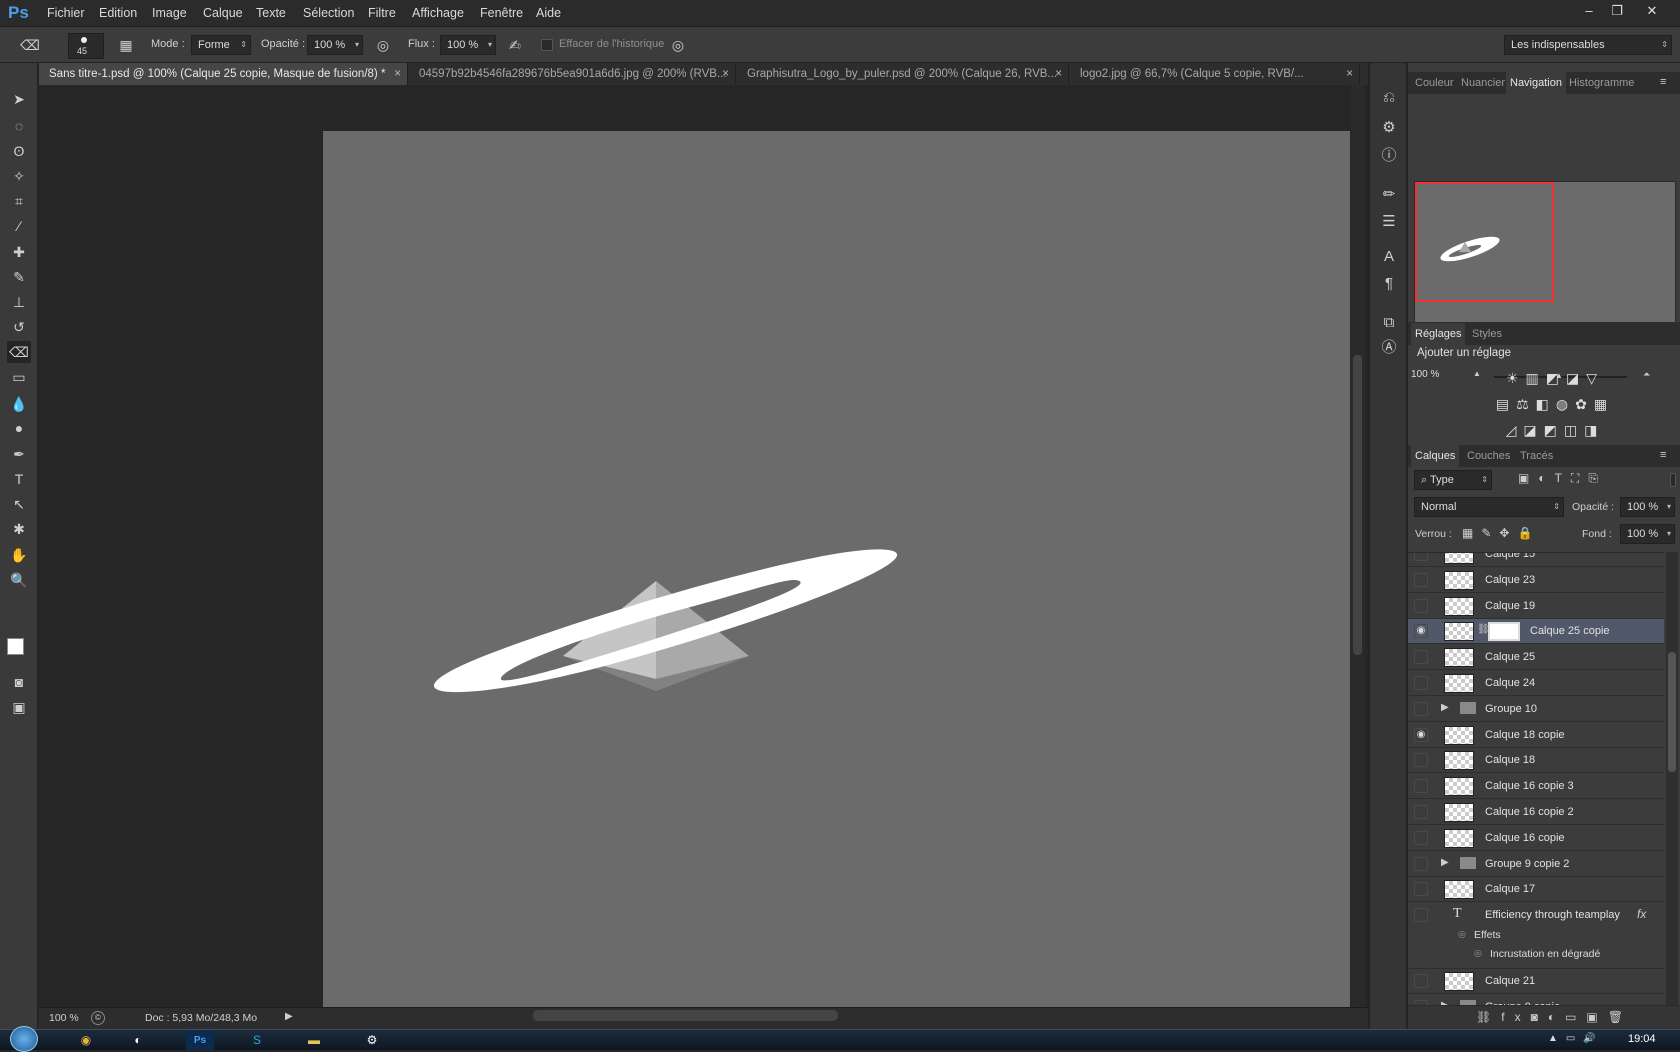  What do you see at coordinates (1389, 323) in the screenshot?
I see `clone-source-icon: ⧉` at bounding box center [1389, 323].